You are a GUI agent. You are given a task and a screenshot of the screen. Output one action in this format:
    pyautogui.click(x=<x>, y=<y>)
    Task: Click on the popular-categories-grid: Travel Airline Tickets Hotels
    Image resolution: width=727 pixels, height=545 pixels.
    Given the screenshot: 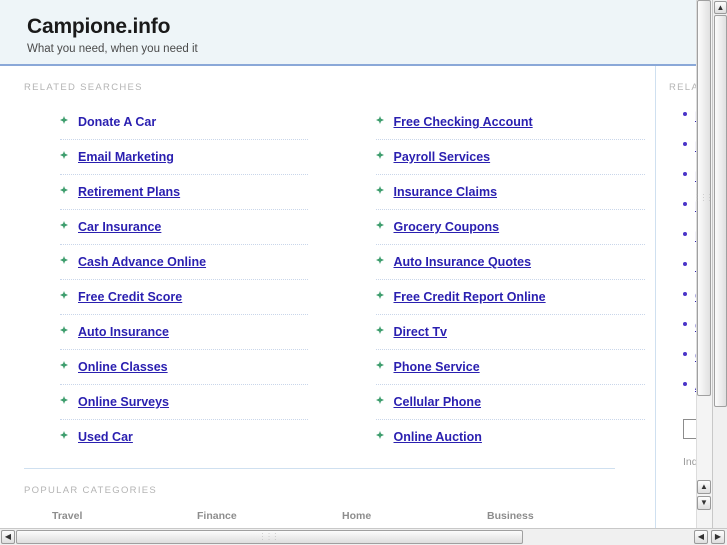 What is the action you would take?
    pyautogui.click(x=327, y=512)
    